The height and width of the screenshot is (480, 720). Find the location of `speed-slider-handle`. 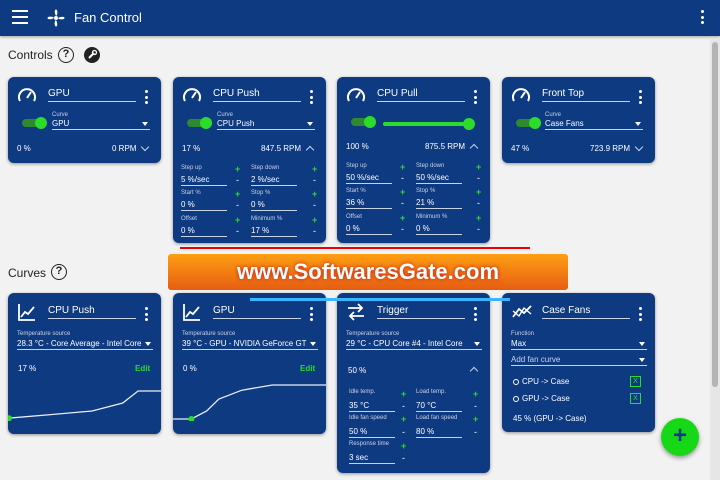

speed-slider-handle is located at coordinates (469, 124).